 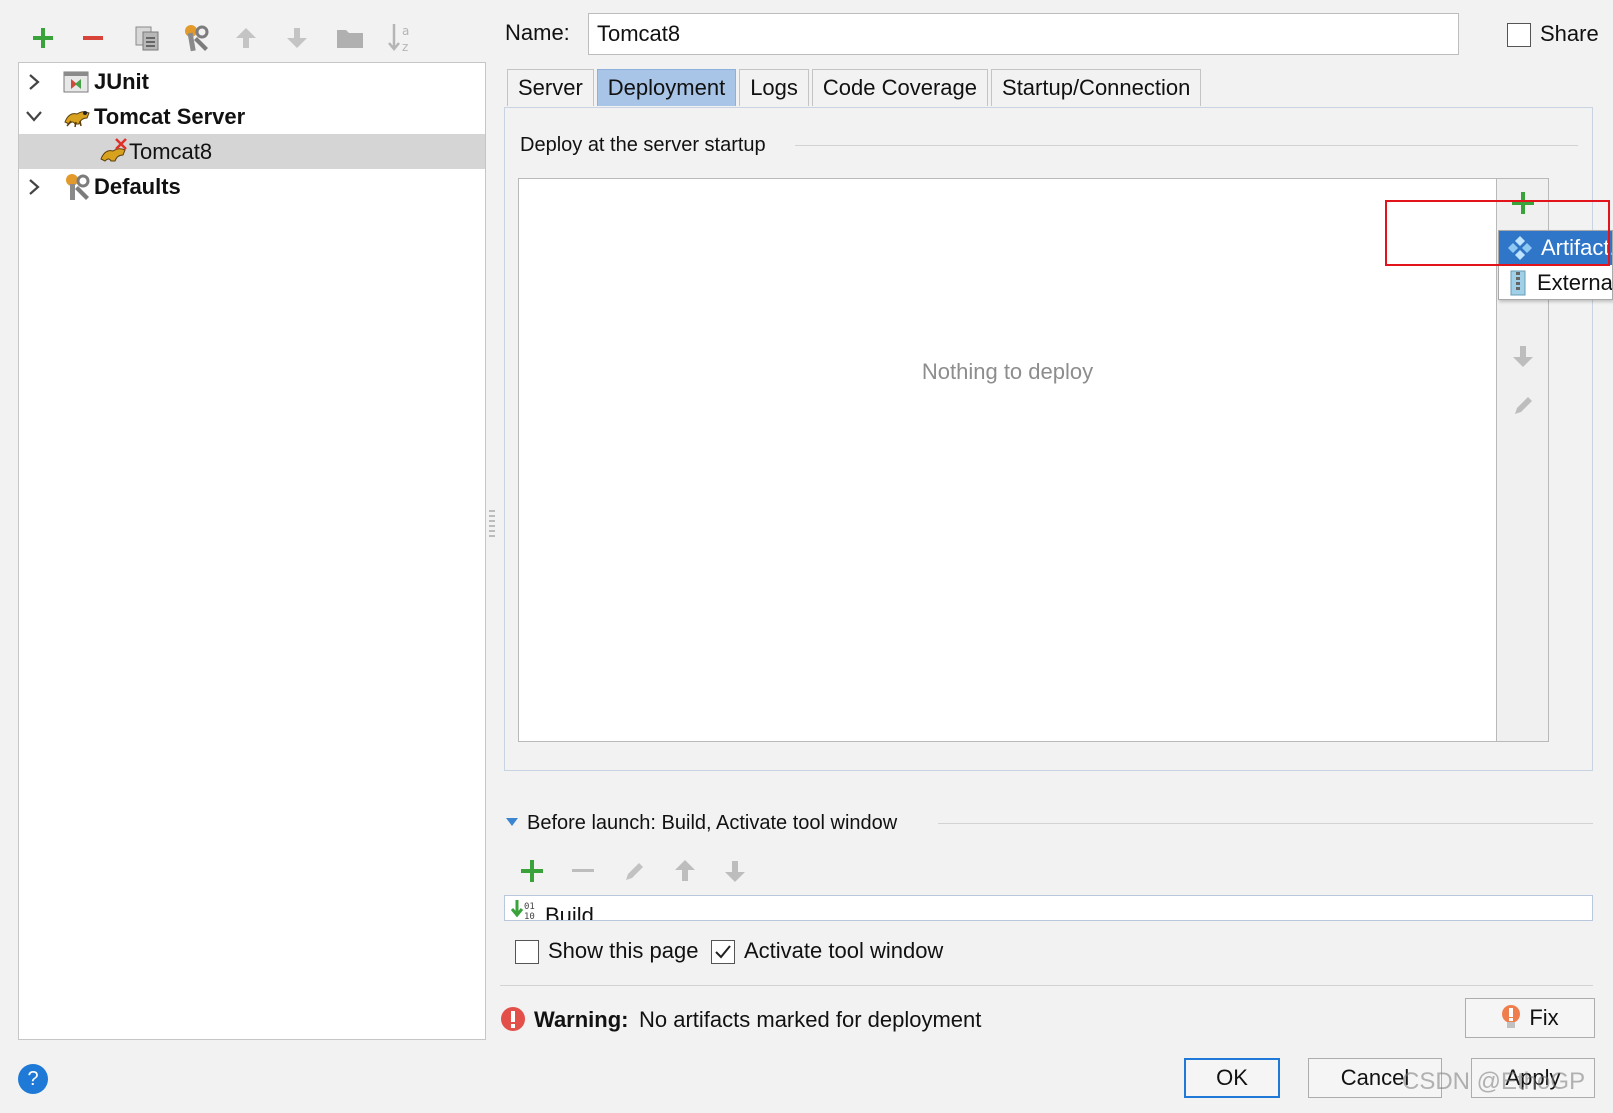 I want to click on error-icon, so click(x=513, y=1019).